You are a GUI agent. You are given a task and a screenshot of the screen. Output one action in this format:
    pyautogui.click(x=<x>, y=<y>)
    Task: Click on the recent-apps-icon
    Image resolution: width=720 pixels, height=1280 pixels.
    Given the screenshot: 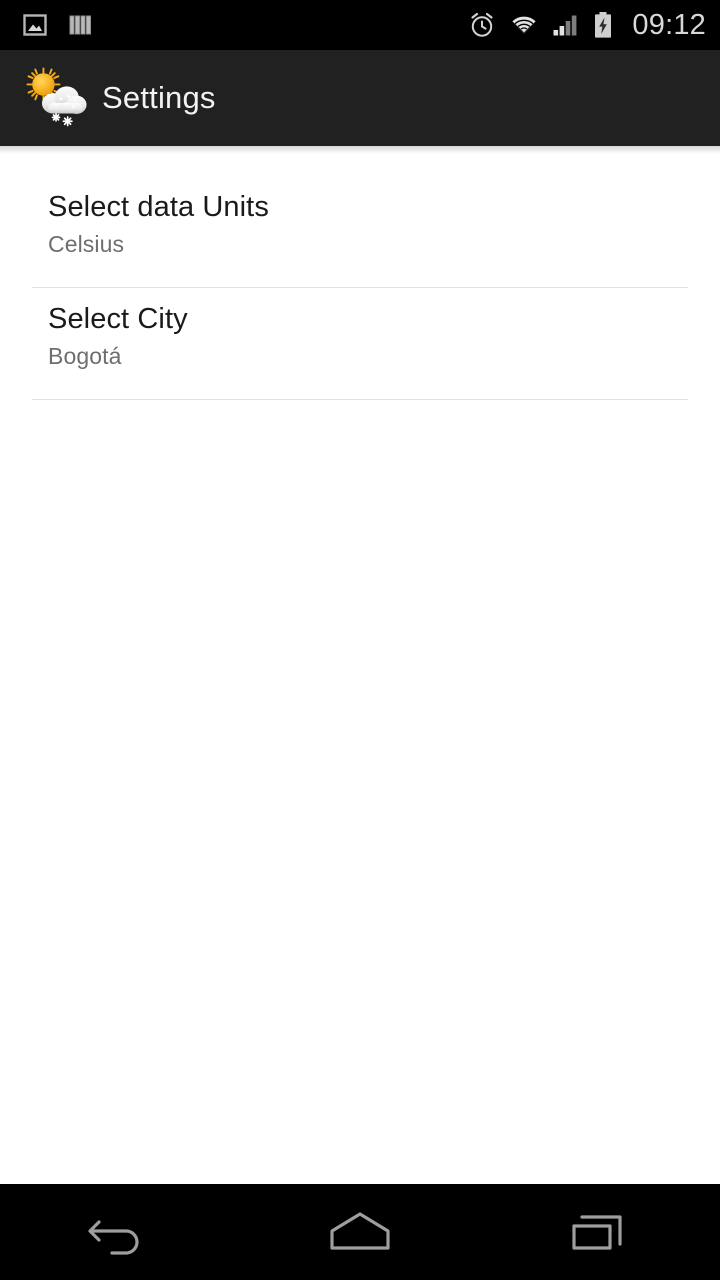 What is the action you would take?
    pyautogui.click(x=597, y=1232)
    